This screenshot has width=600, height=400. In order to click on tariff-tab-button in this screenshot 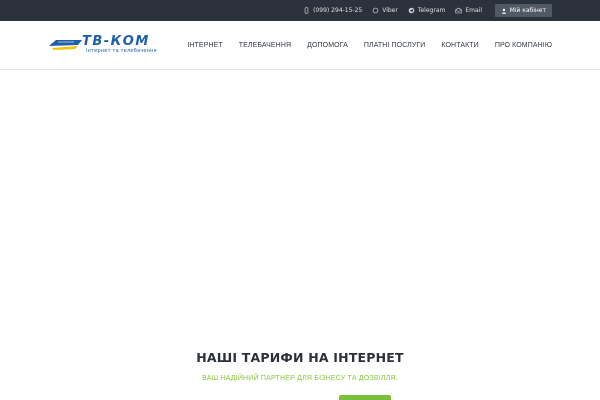, I will do `click(365, 397)`.